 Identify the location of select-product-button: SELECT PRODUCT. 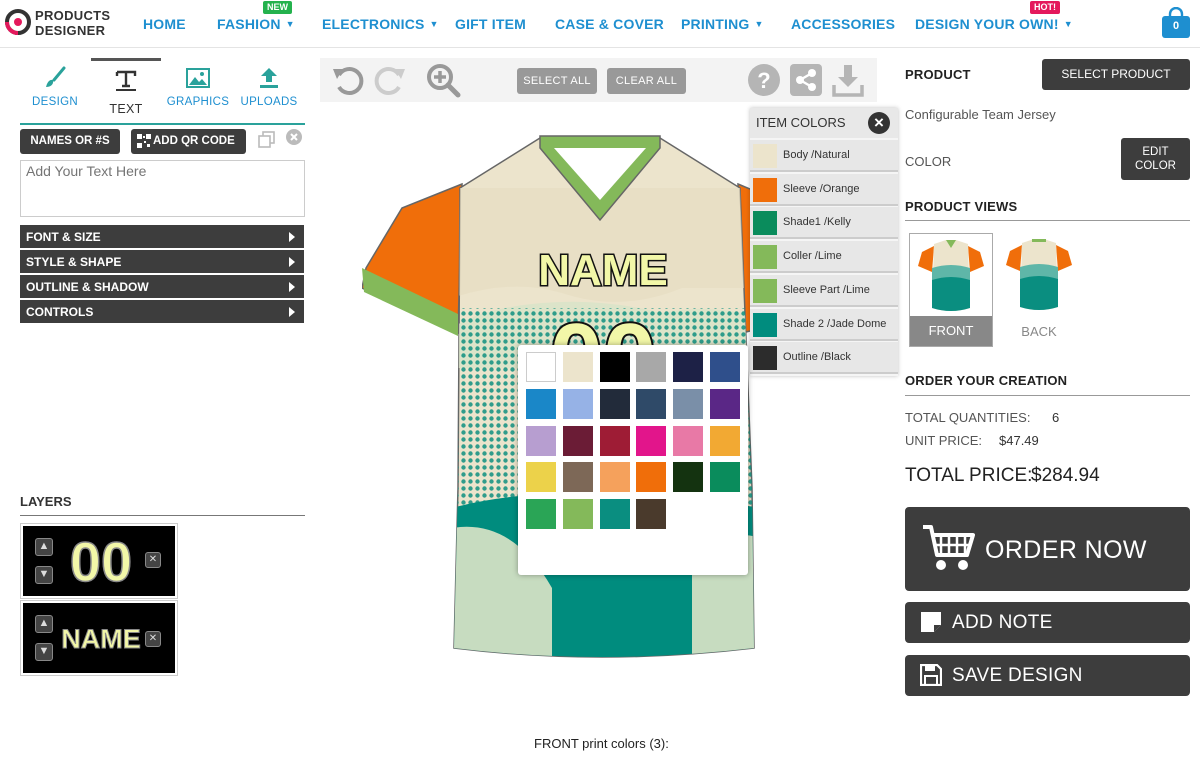
(1116, 74).